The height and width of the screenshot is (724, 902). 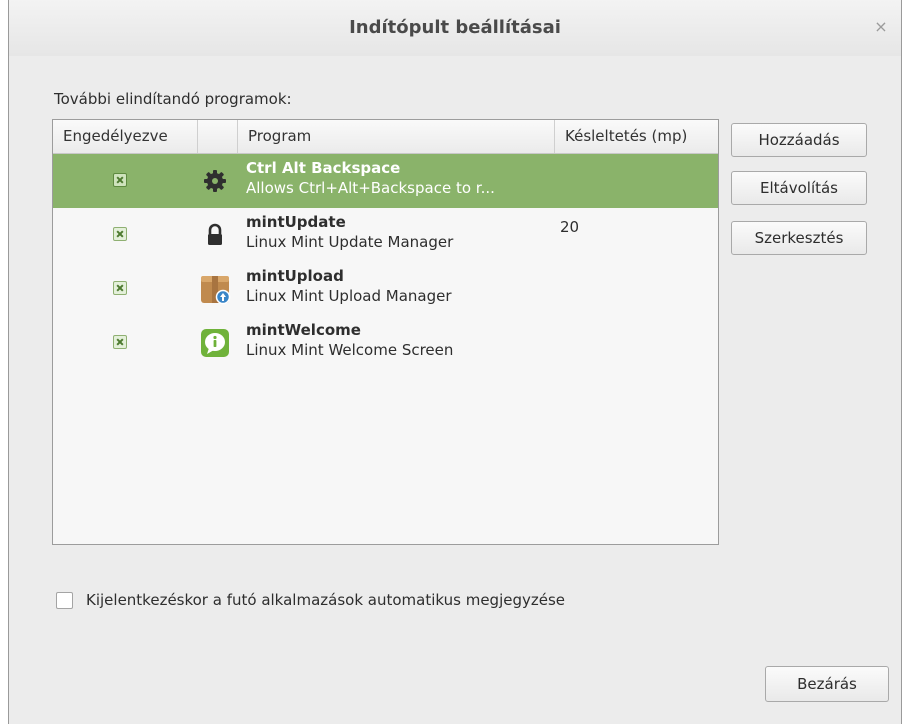 I want to click on table-row: mintUpdate Linux Mint Update Manager 20, so click(x=385, y=235).